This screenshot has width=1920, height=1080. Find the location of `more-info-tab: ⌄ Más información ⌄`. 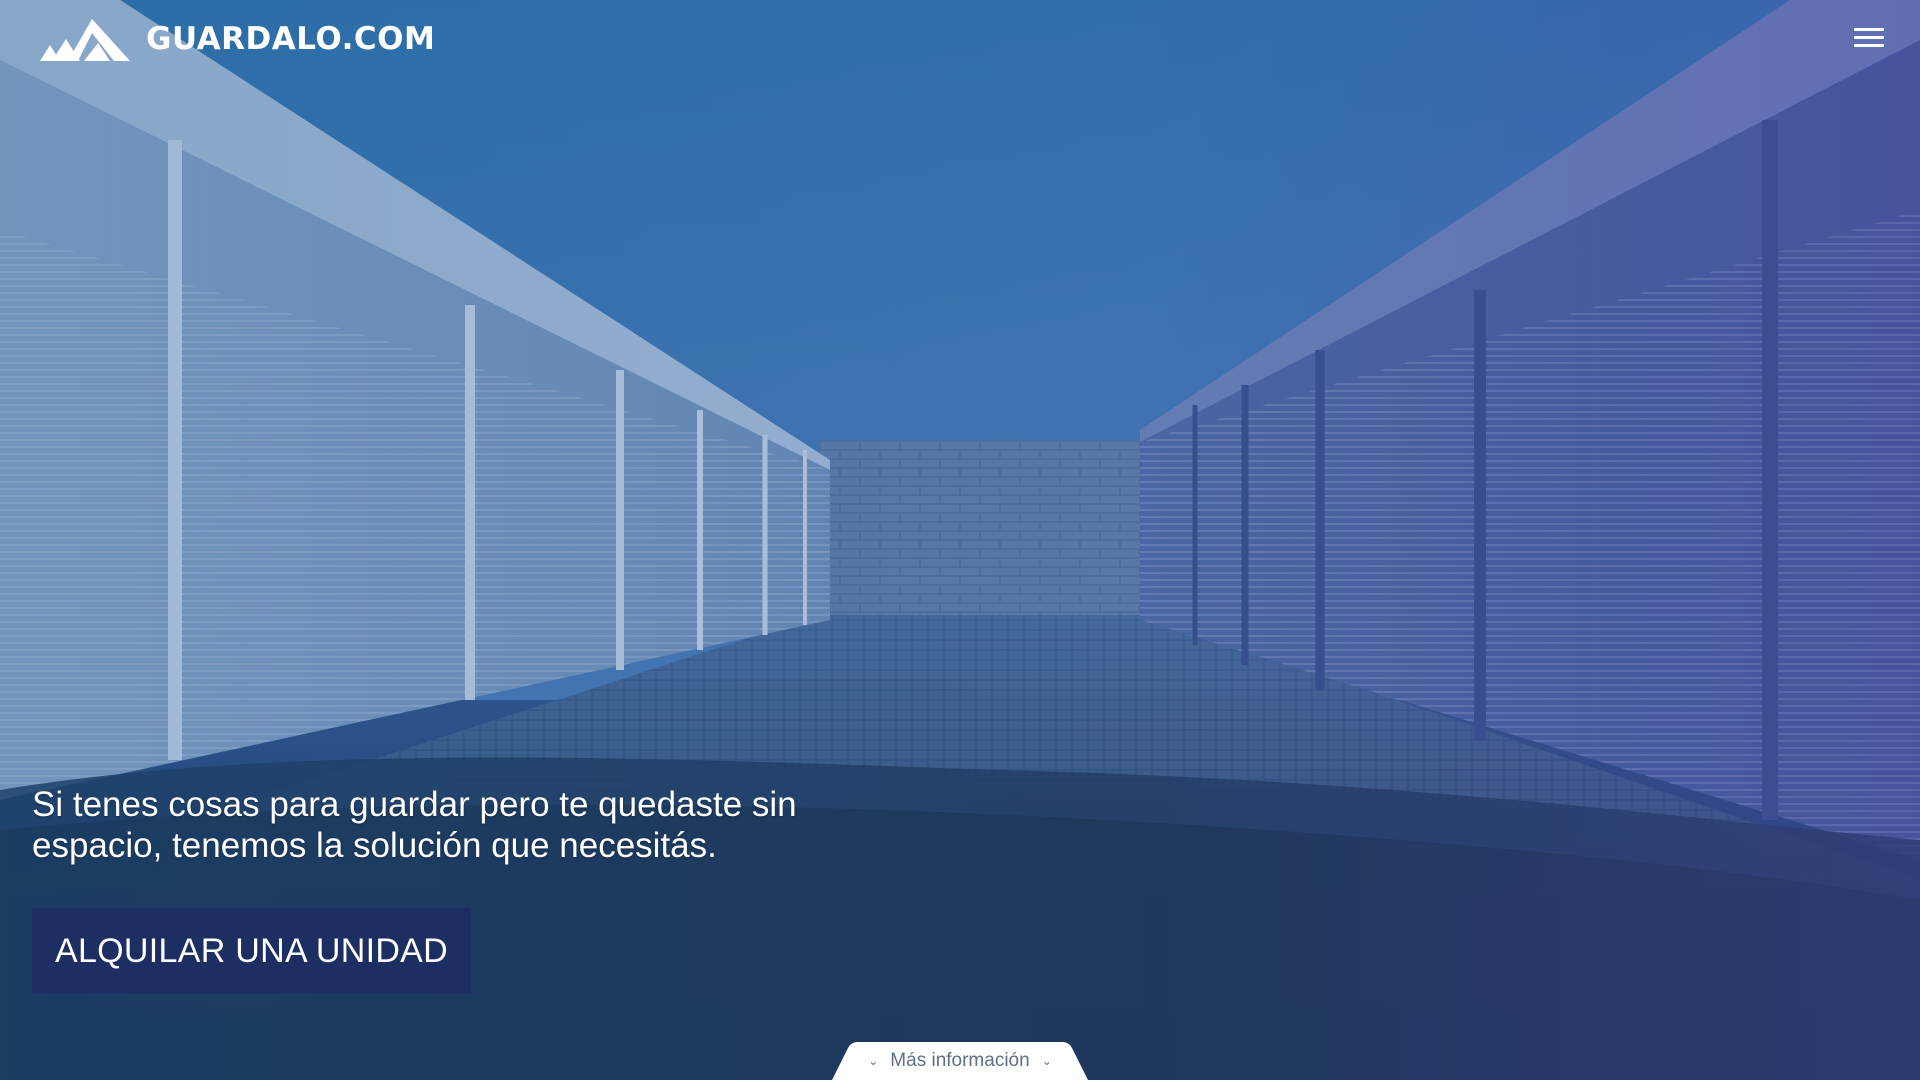

more-info-tab: ⌄ Más información ⌄ is located at coordinates (960, 1061).